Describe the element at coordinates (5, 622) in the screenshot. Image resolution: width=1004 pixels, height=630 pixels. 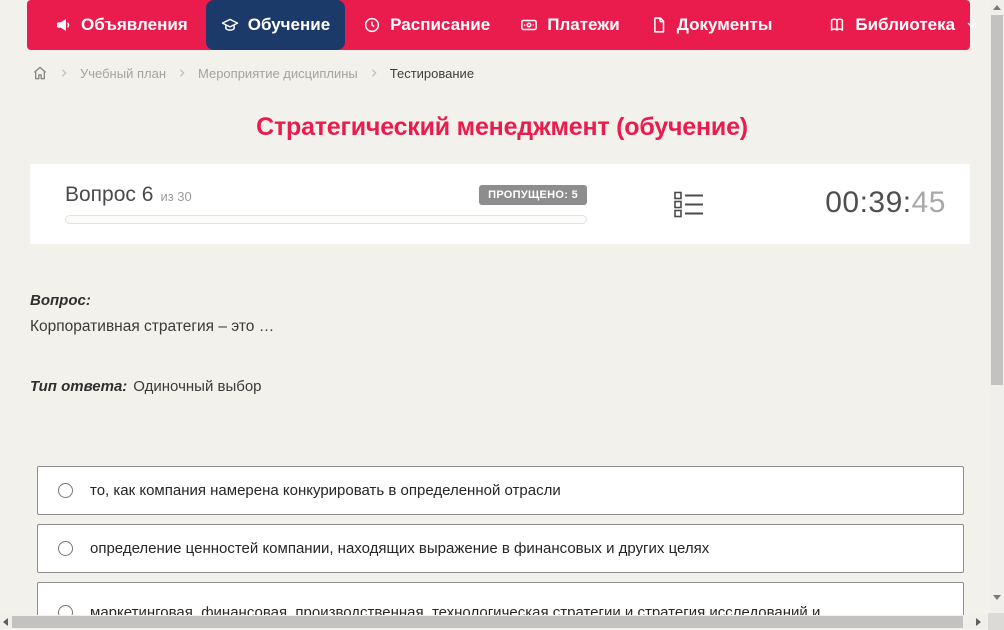
I see `scroll-left-arrow-icon` at that location.